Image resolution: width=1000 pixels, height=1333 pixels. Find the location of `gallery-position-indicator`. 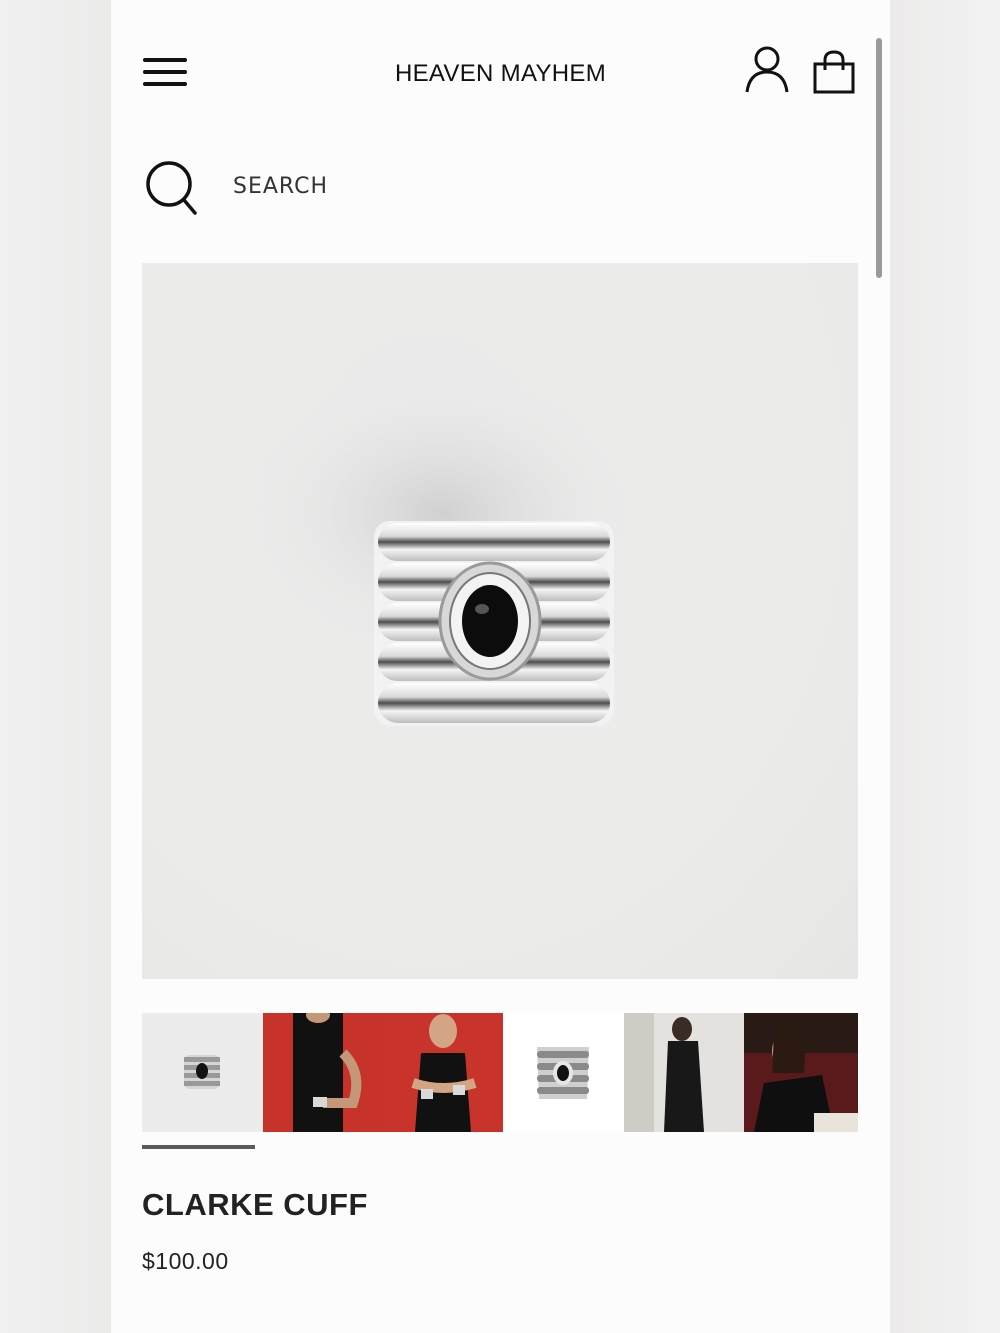

gallery-position-indicator is located at coordinates (198, 1147).